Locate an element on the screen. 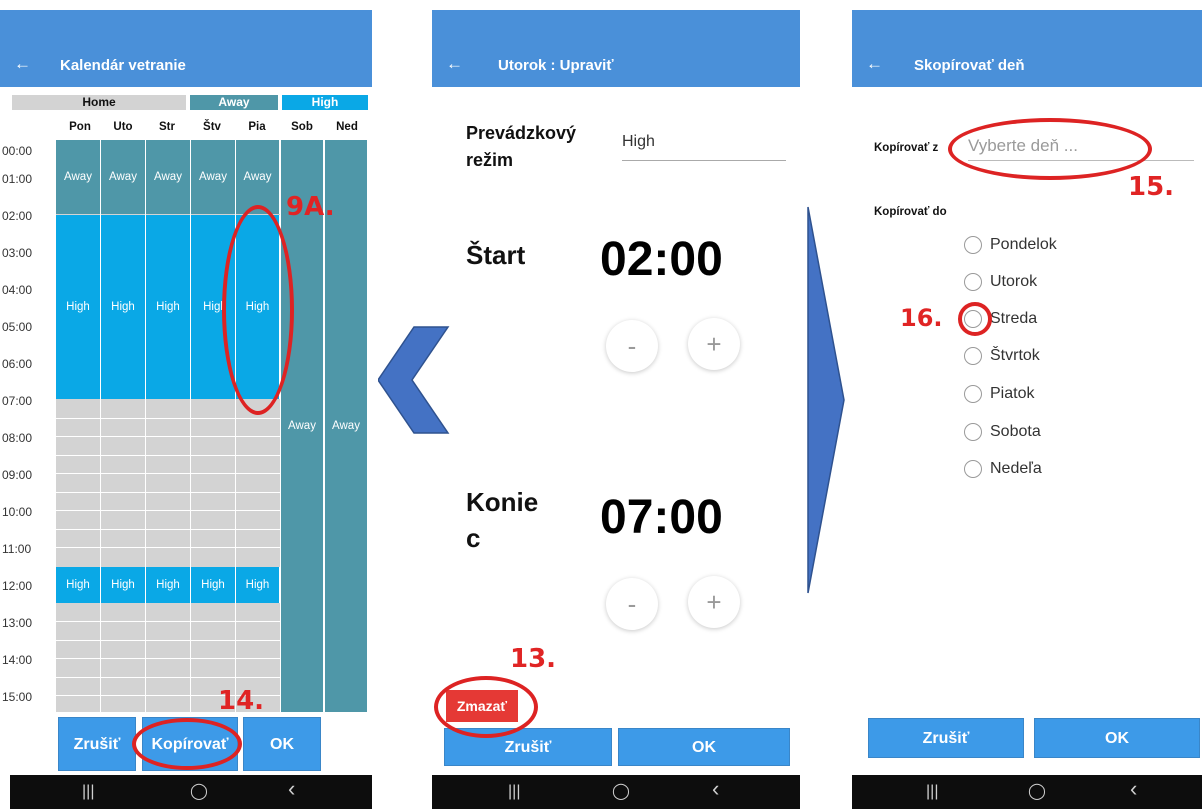  app-bar: ← Kalendár vetranie is located at coordinates (186, 48).